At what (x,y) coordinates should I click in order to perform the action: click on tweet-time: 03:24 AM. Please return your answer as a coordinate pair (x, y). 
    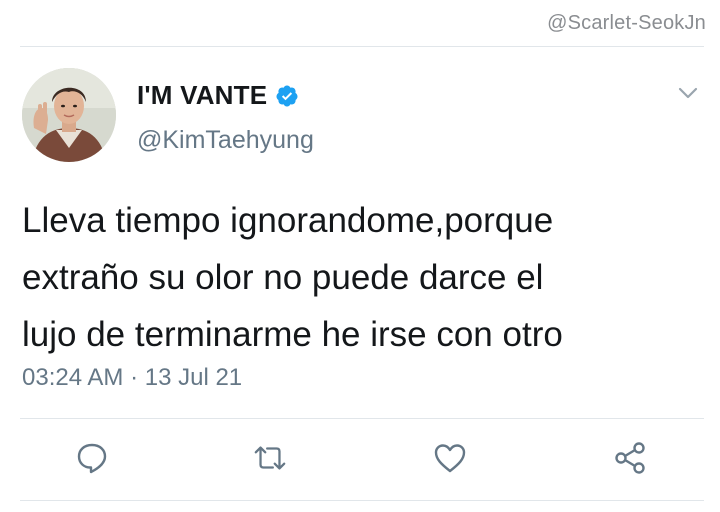
    Looking at the image, I should click on (73, 377).